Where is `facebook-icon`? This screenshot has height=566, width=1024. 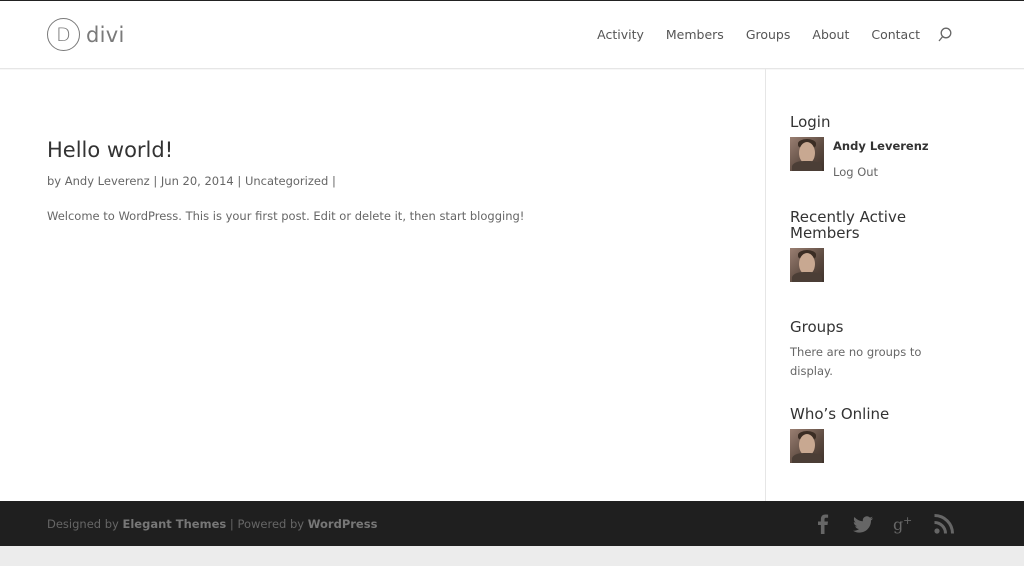
facebook-icon is located at coordinates (823, 524).